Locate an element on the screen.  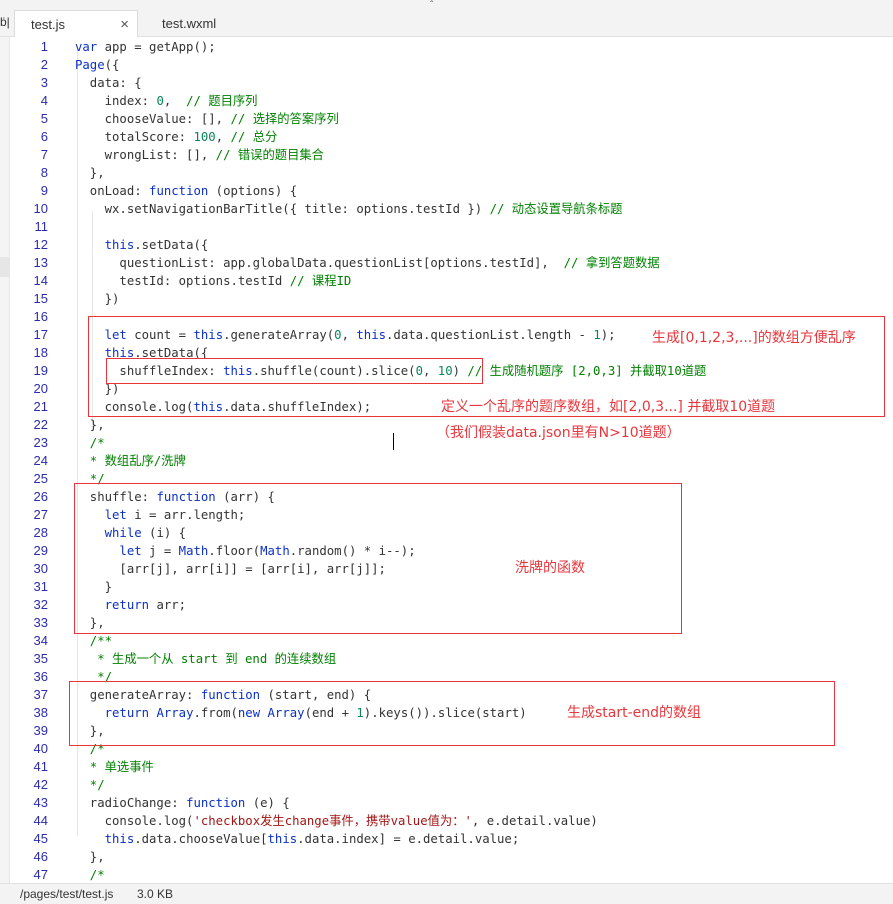
code-line: 42 */ is located at coordinates (451, 785).